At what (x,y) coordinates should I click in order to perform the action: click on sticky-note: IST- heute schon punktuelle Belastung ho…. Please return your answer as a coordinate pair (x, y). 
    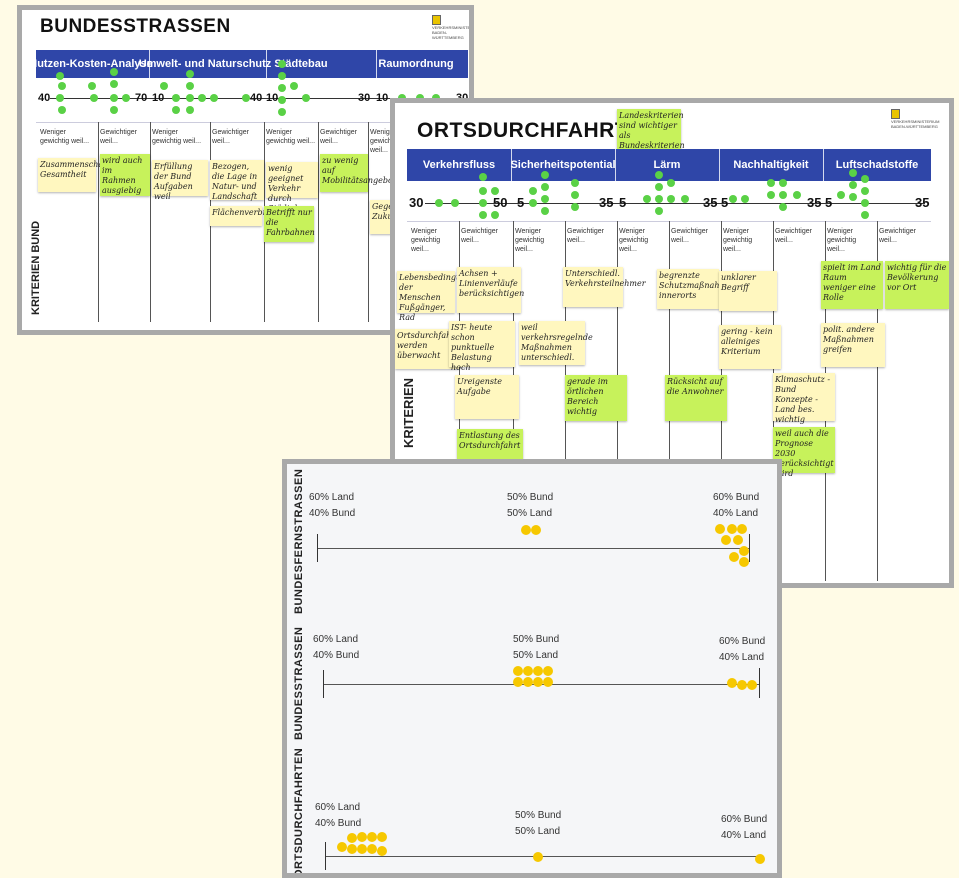
    Looking at the image, I should click on (482, 346).